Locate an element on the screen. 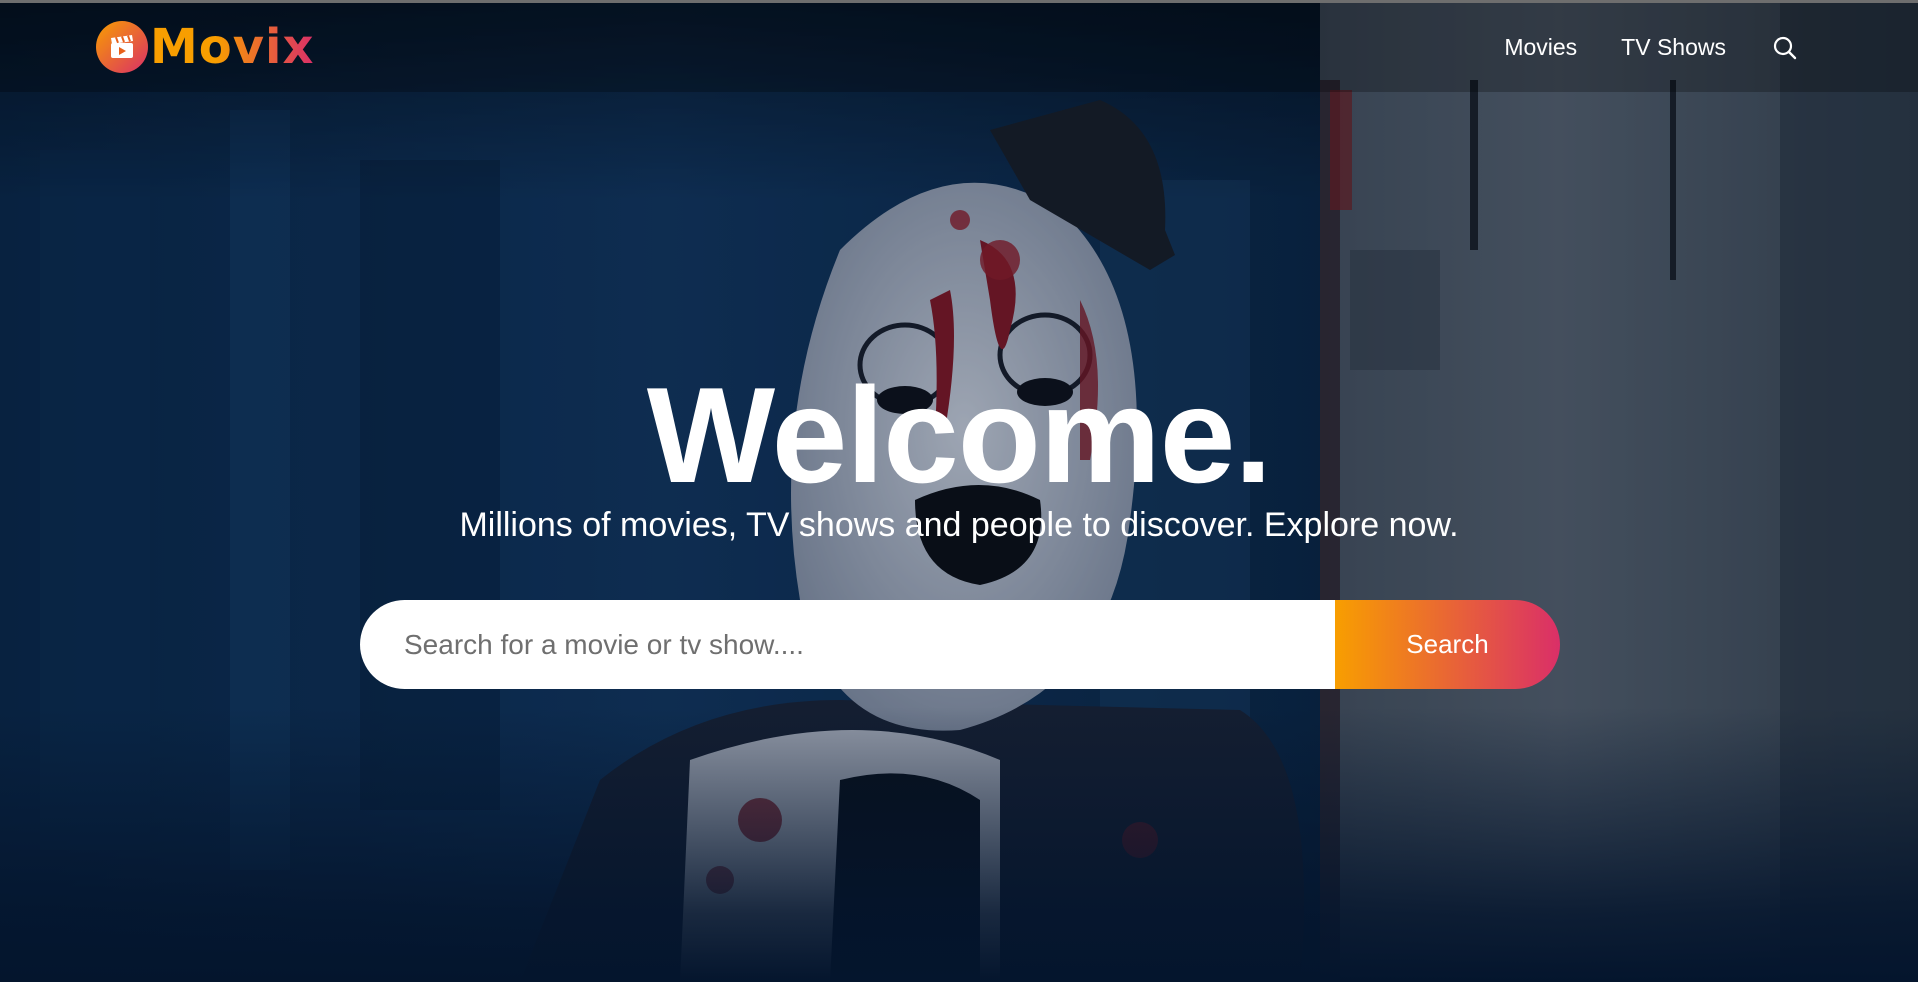 The height and width of the screenshot is (982, 1918). site-header: Movix Movies TV Shows is located at coordinates (959, 47).